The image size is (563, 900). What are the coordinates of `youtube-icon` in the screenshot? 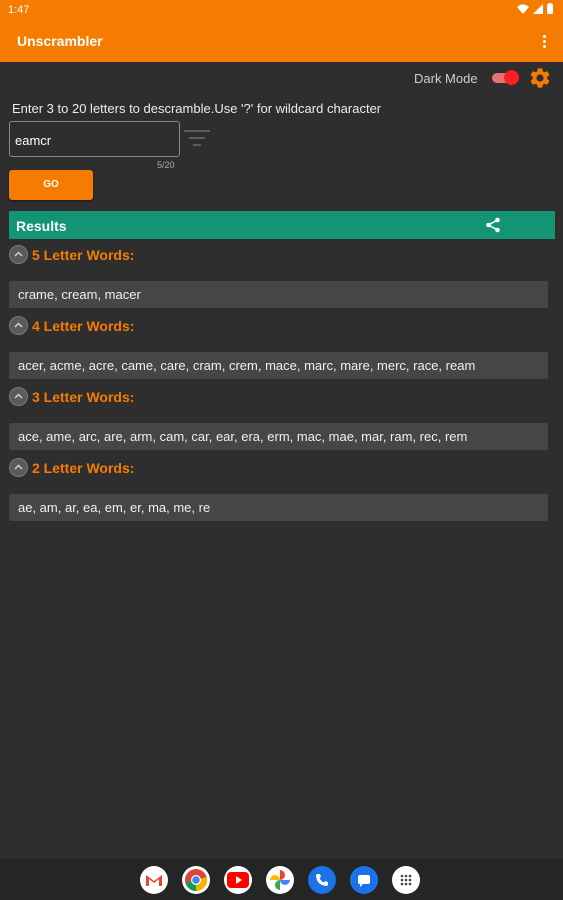 It's located at (238, 880).